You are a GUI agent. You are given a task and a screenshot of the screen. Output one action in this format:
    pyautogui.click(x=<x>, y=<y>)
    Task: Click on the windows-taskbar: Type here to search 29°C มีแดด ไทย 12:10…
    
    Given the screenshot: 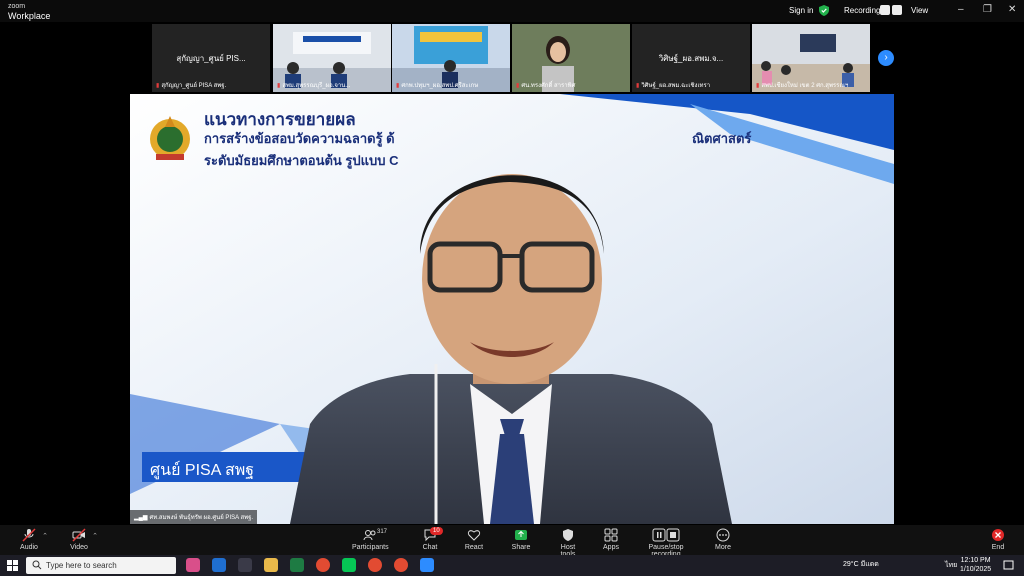 What is the action you would take?
    pyautogui.click(x=512, y=565)
    